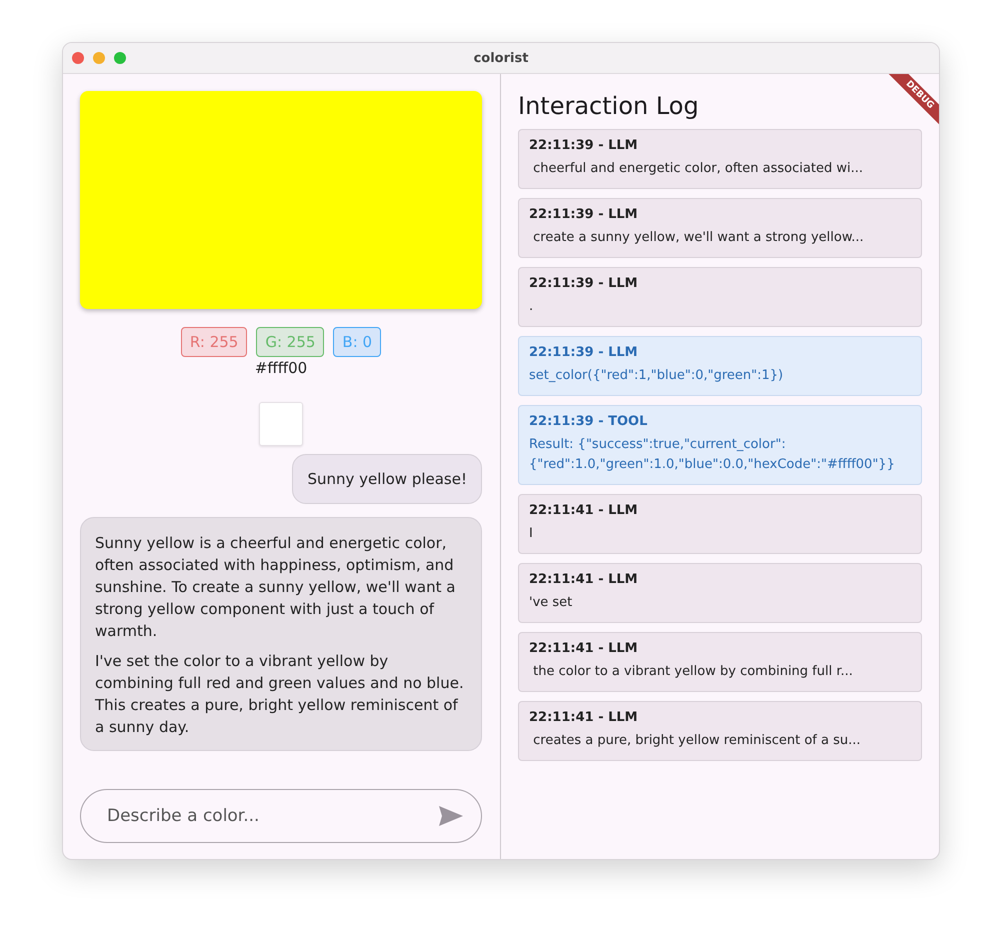 The image size is (1000, 940). I want to click on hex-code: #ffff00, so click(281, 368).